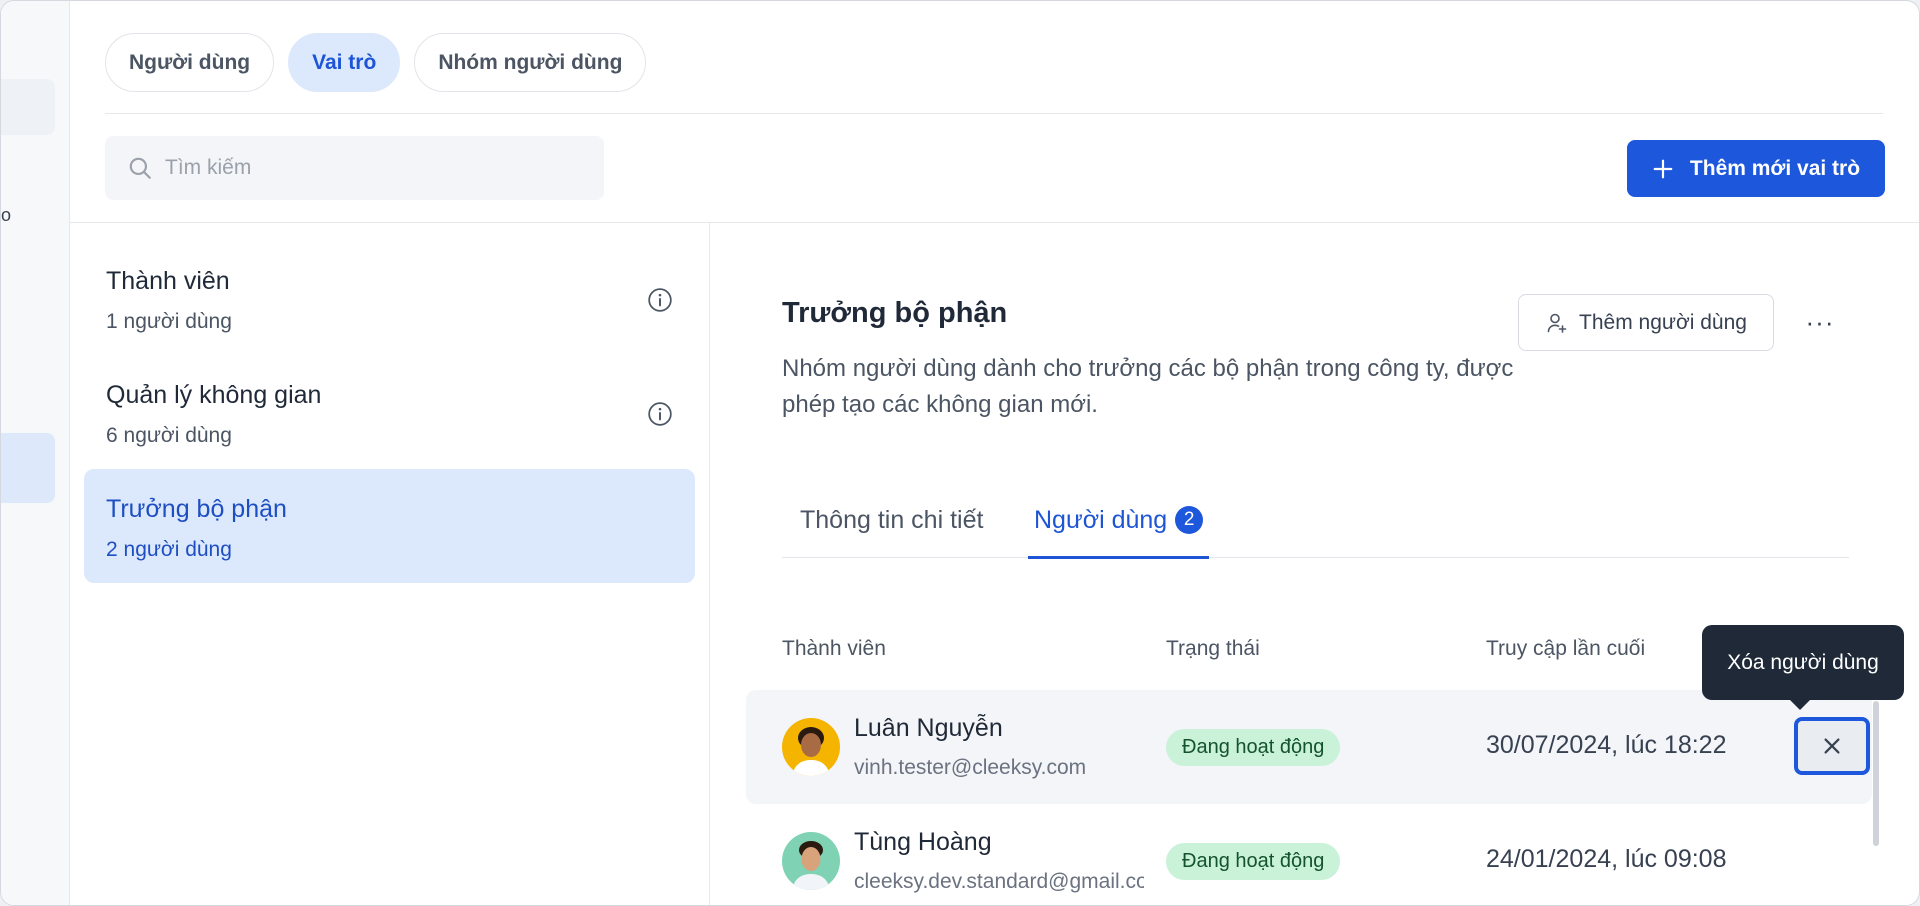  Describe the element at coordinates (1663, 168) in the screenshot. I see `plus-icon` at that location.